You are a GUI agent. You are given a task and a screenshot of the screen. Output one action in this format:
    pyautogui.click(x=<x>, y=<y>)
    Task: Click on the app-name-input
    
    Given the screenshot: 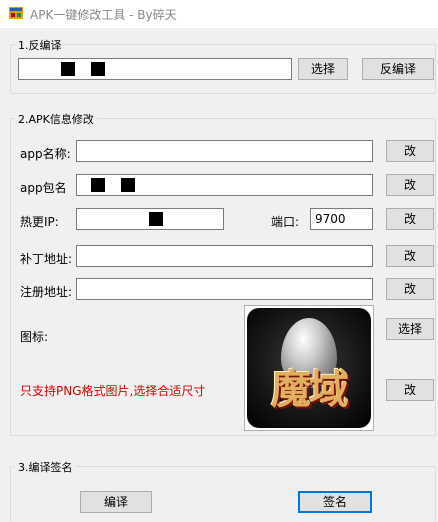 What is the action you would take?
    pyautogui.click(x=224, y=151)
    